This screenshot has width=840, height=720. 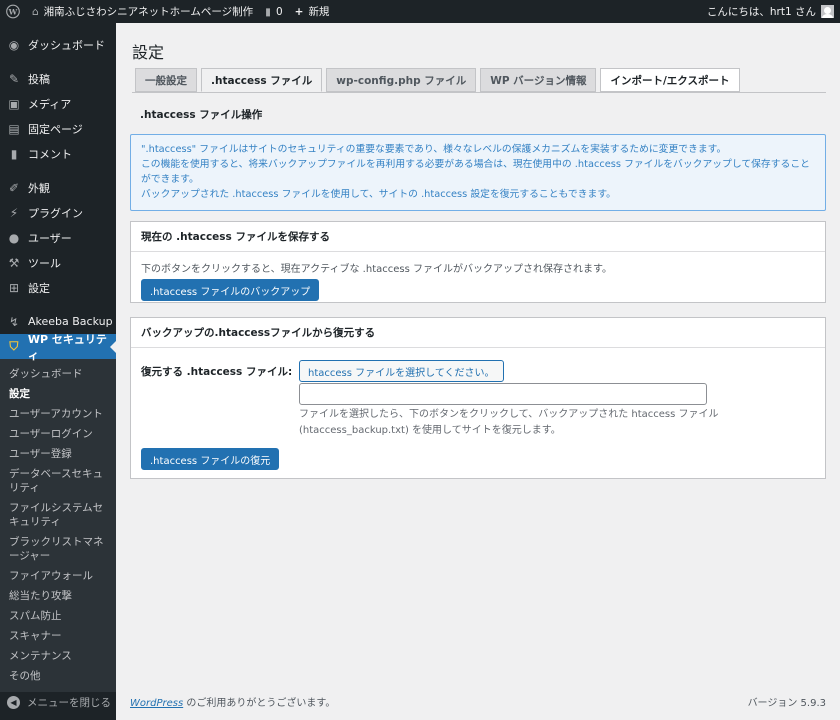 What do you see at coordinates (44, 263) in the screenshot?
I see `menu-label: ツール` at bounding box center [44, 263].